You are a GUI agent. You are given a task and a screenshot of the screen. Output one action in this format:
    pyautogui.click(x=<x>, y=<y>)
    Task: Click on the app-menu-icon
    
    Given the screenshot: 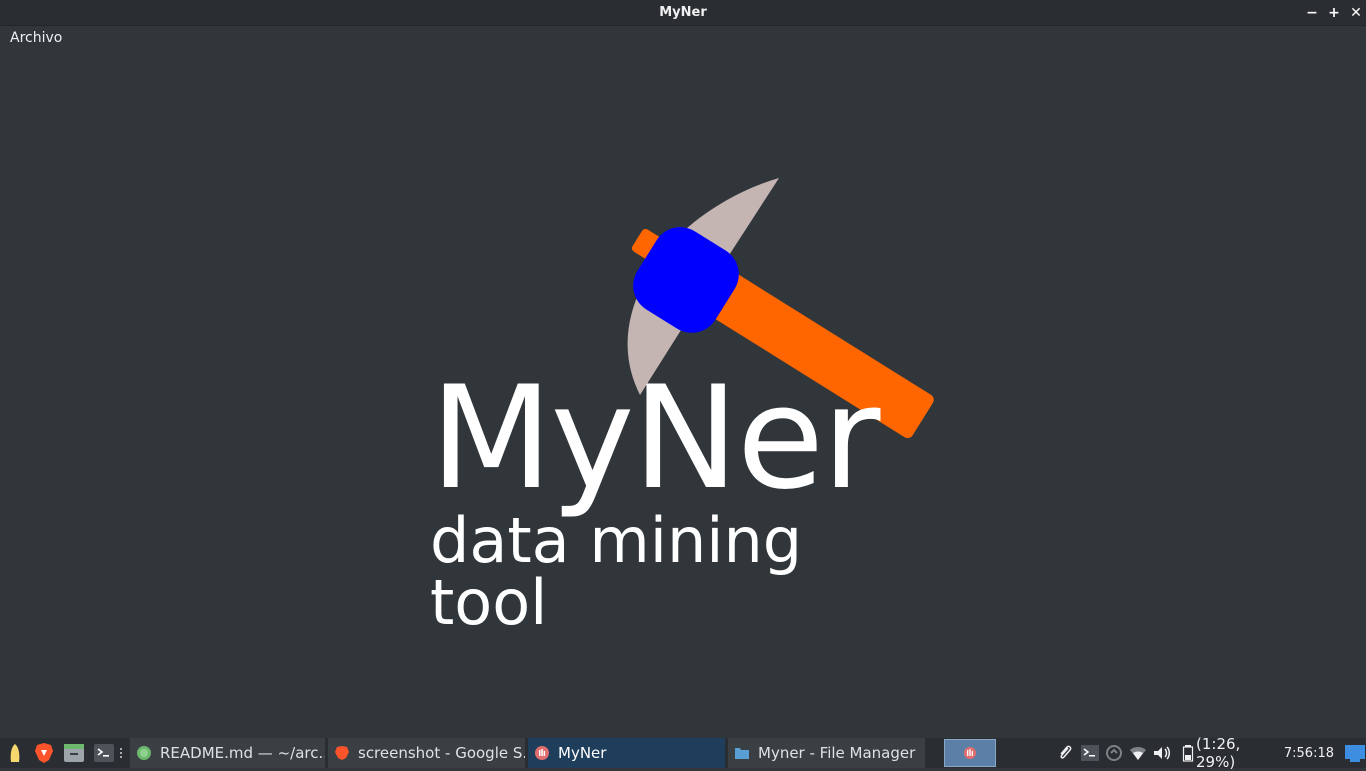 What is the action you would take?
    pyautogui.click(x=15, y=753)
    